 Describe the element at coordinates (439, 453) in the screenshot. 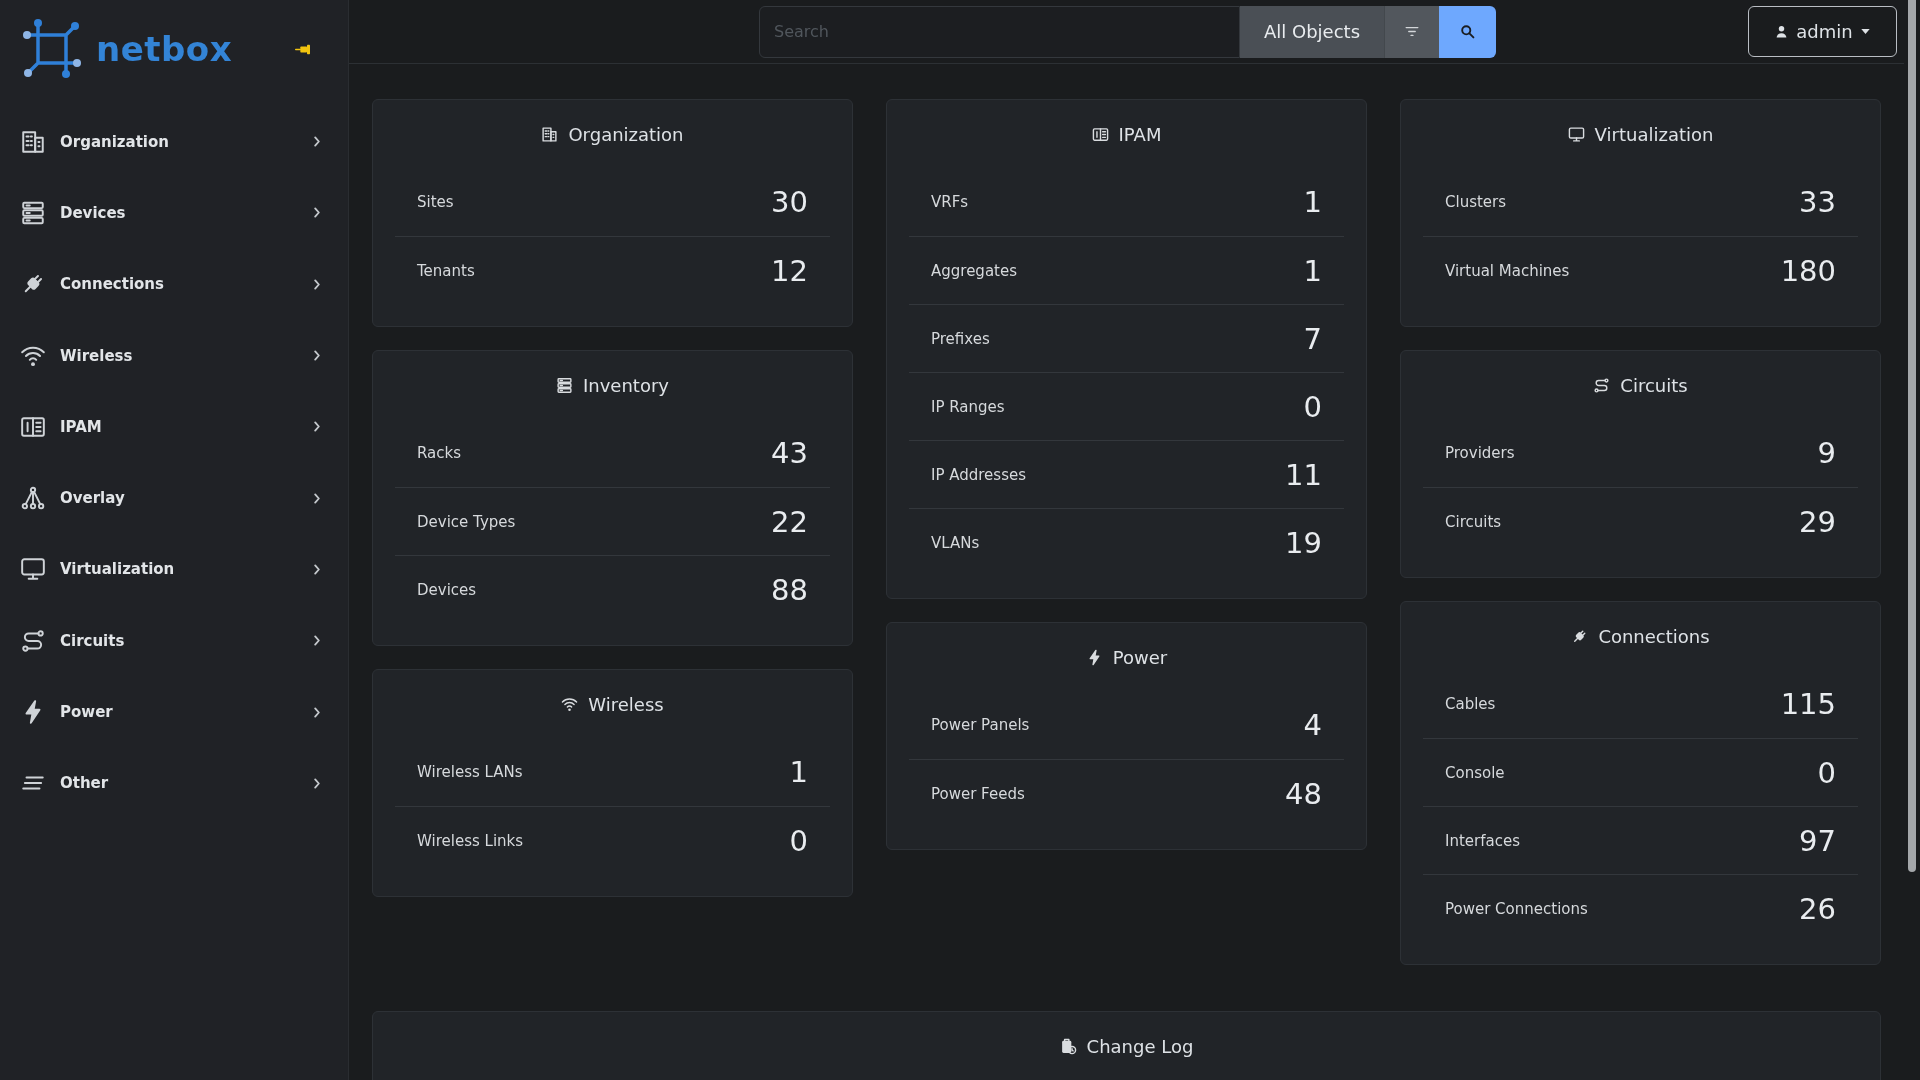

I see `stat-label: Racks` at that location.